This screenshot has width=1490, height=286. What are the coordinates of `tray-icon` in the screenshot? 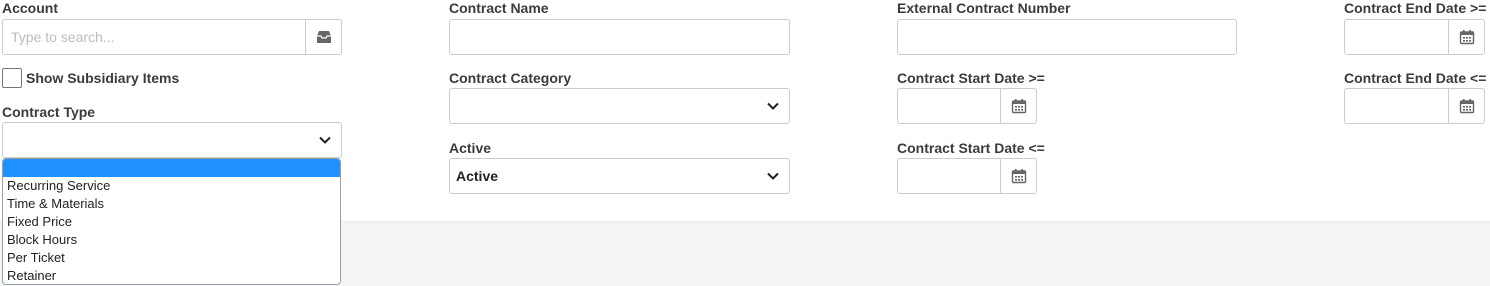 It's located at (323, 37).